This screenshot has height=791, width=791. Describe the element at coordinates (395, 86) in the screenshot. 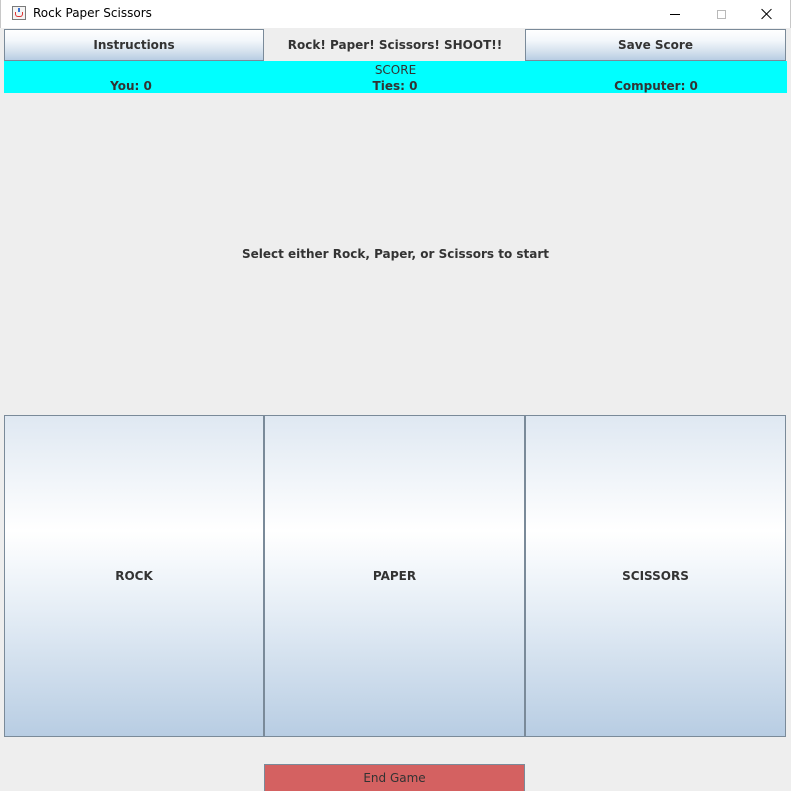

I see `ties-score: Ties: 0` at that location.